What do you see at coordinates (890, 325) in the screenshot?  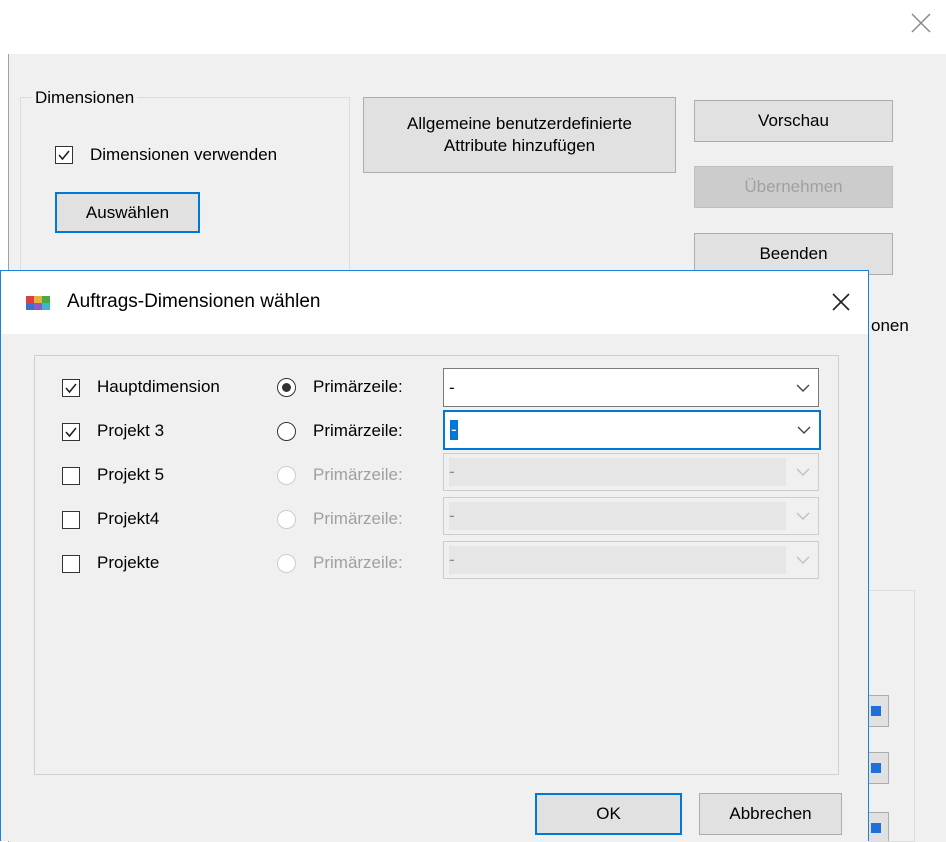 I see `partial-label: onen` at bounding box center [890, 325].